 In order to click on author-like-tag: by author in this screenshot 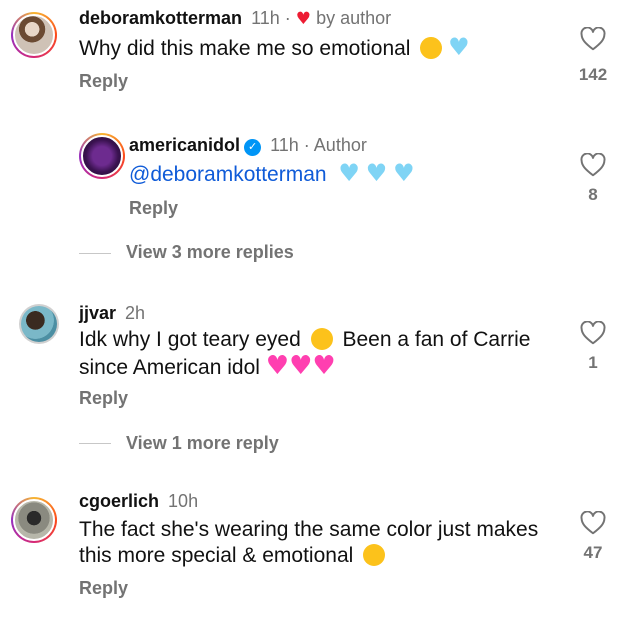, I will do `click(354, 18)`.